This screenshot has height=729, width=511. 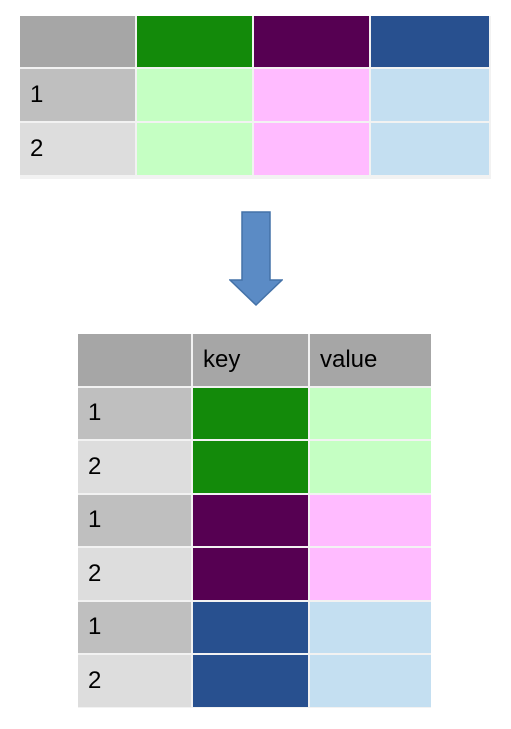 I want to click on header-value-label: value, so click(x=370, y=360).